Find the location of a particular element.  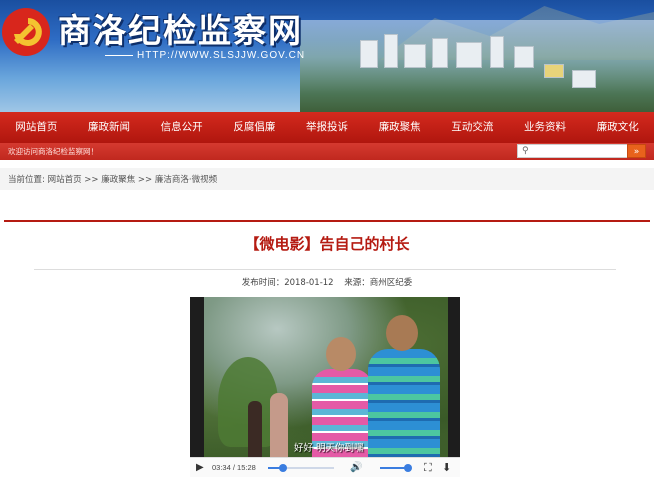

search-input is located at coordinates (579, 151).